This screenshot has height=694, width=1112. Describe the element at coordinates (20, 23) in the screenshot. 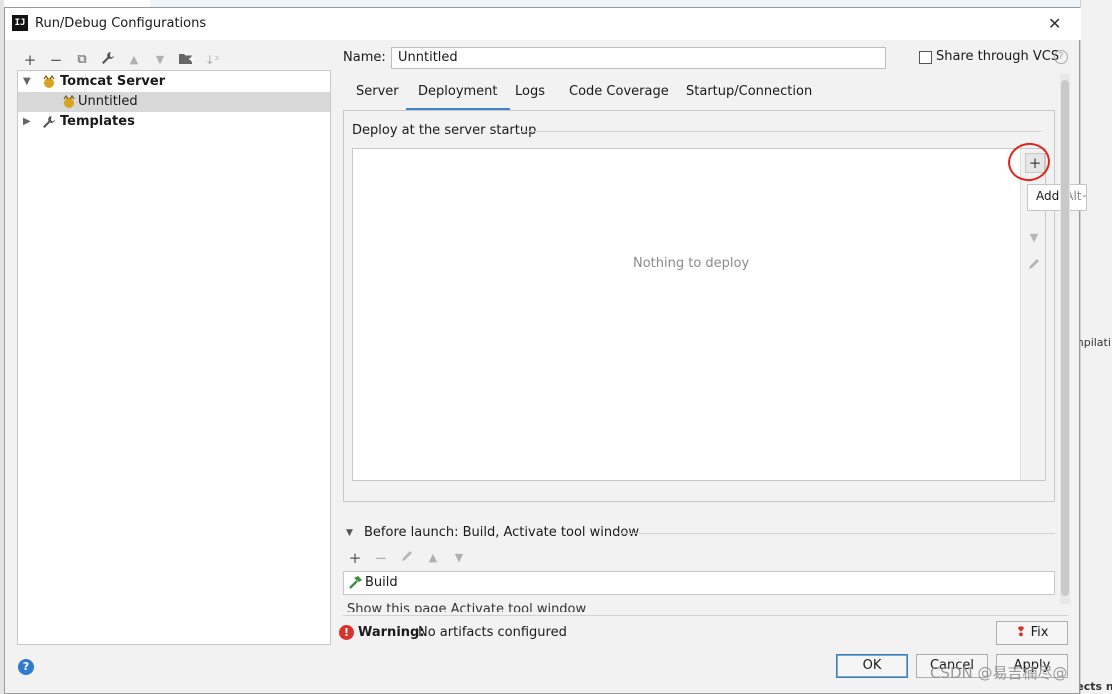

I see `intellij-icon: IJ` at that location.